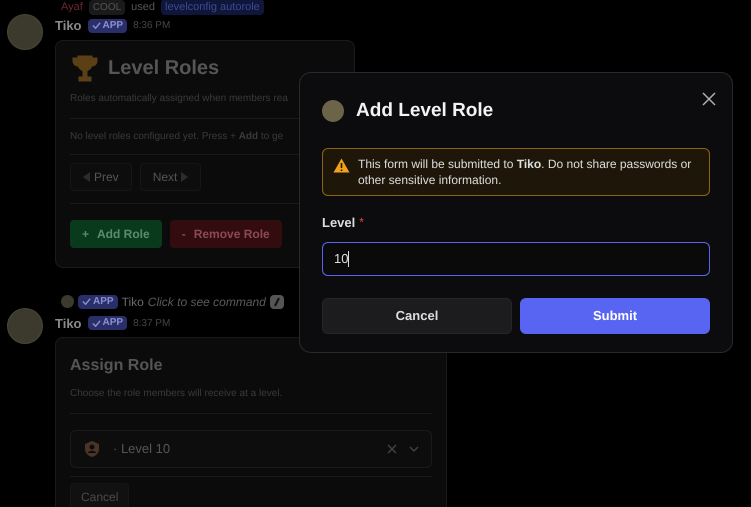 Image resolution: width=751 pixels, height=507 pixels. I want to click on minus-sign: -, so click(184, 234).